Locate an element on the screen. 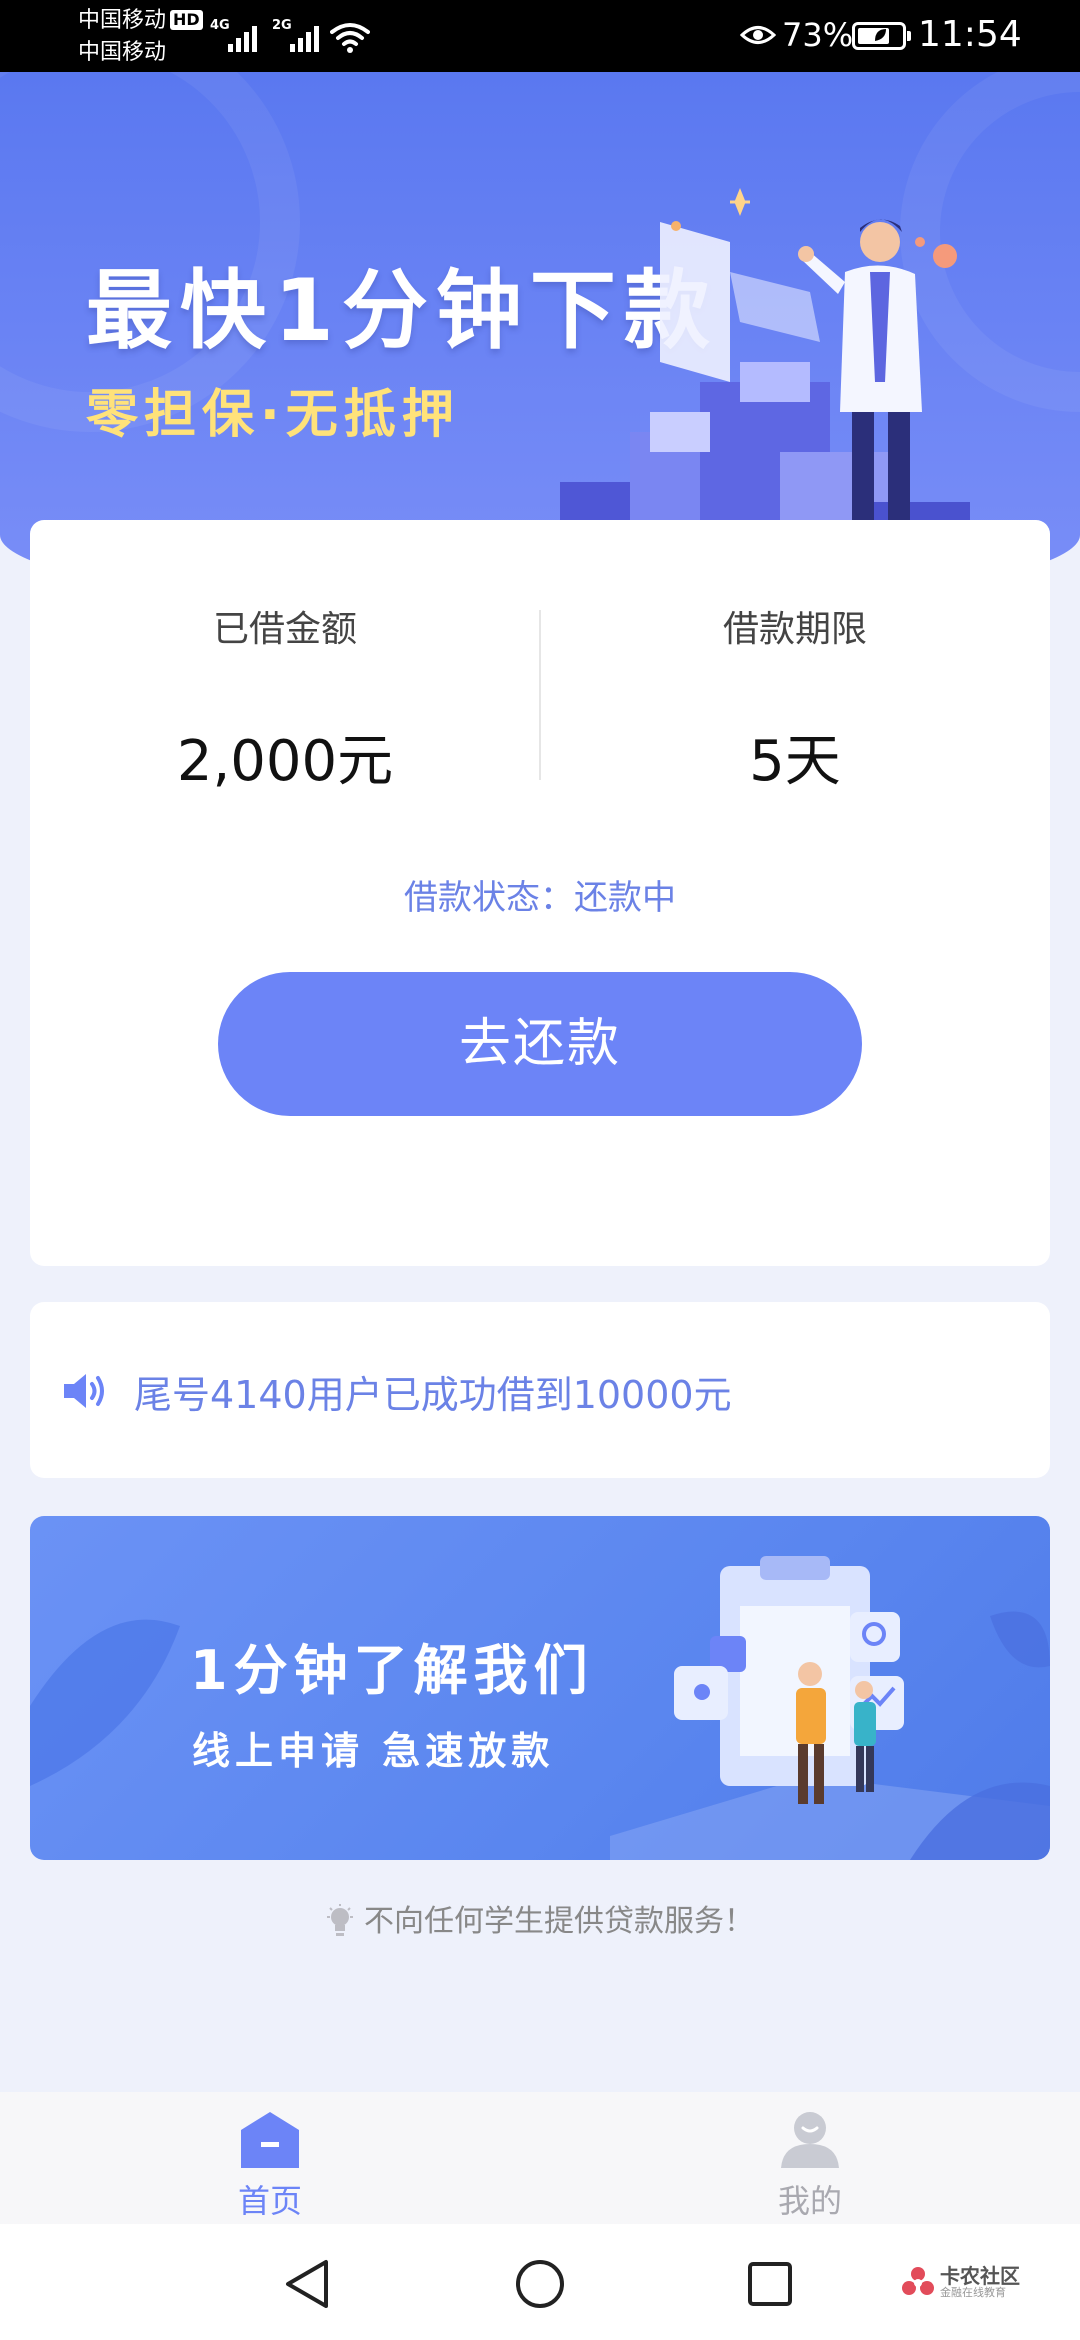 The height and width of the screenshot is (2340, 1080). network-type-4g: 4G is located at coordinates (220, 25).